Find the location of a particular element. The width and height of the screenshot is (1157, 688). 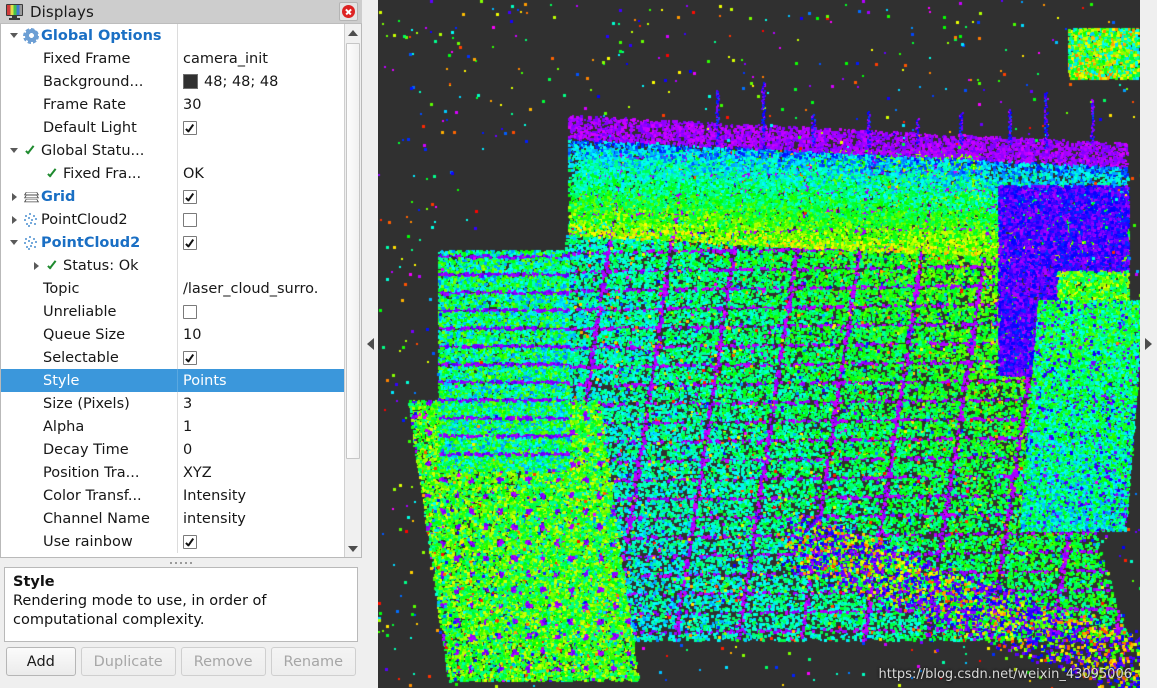

tree-row-label: Frame Rate is located at coordinates (85, 104).